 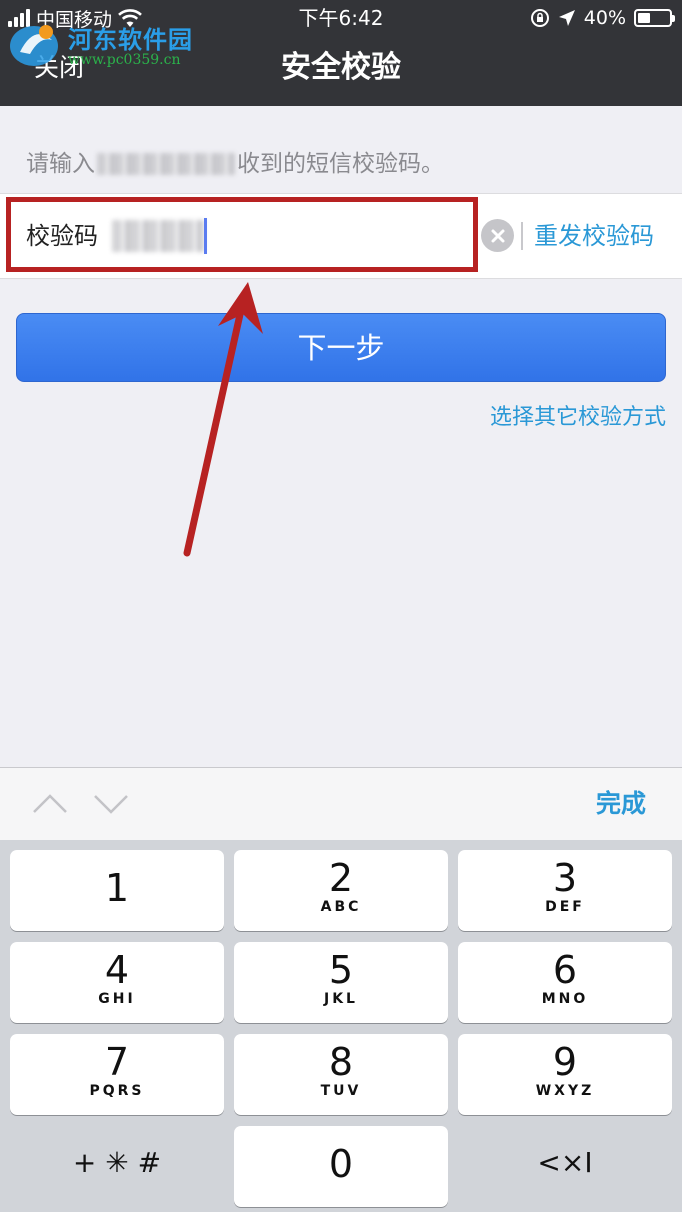 I want to click on key-5: 5 JKL, so click(x=341, y=982).